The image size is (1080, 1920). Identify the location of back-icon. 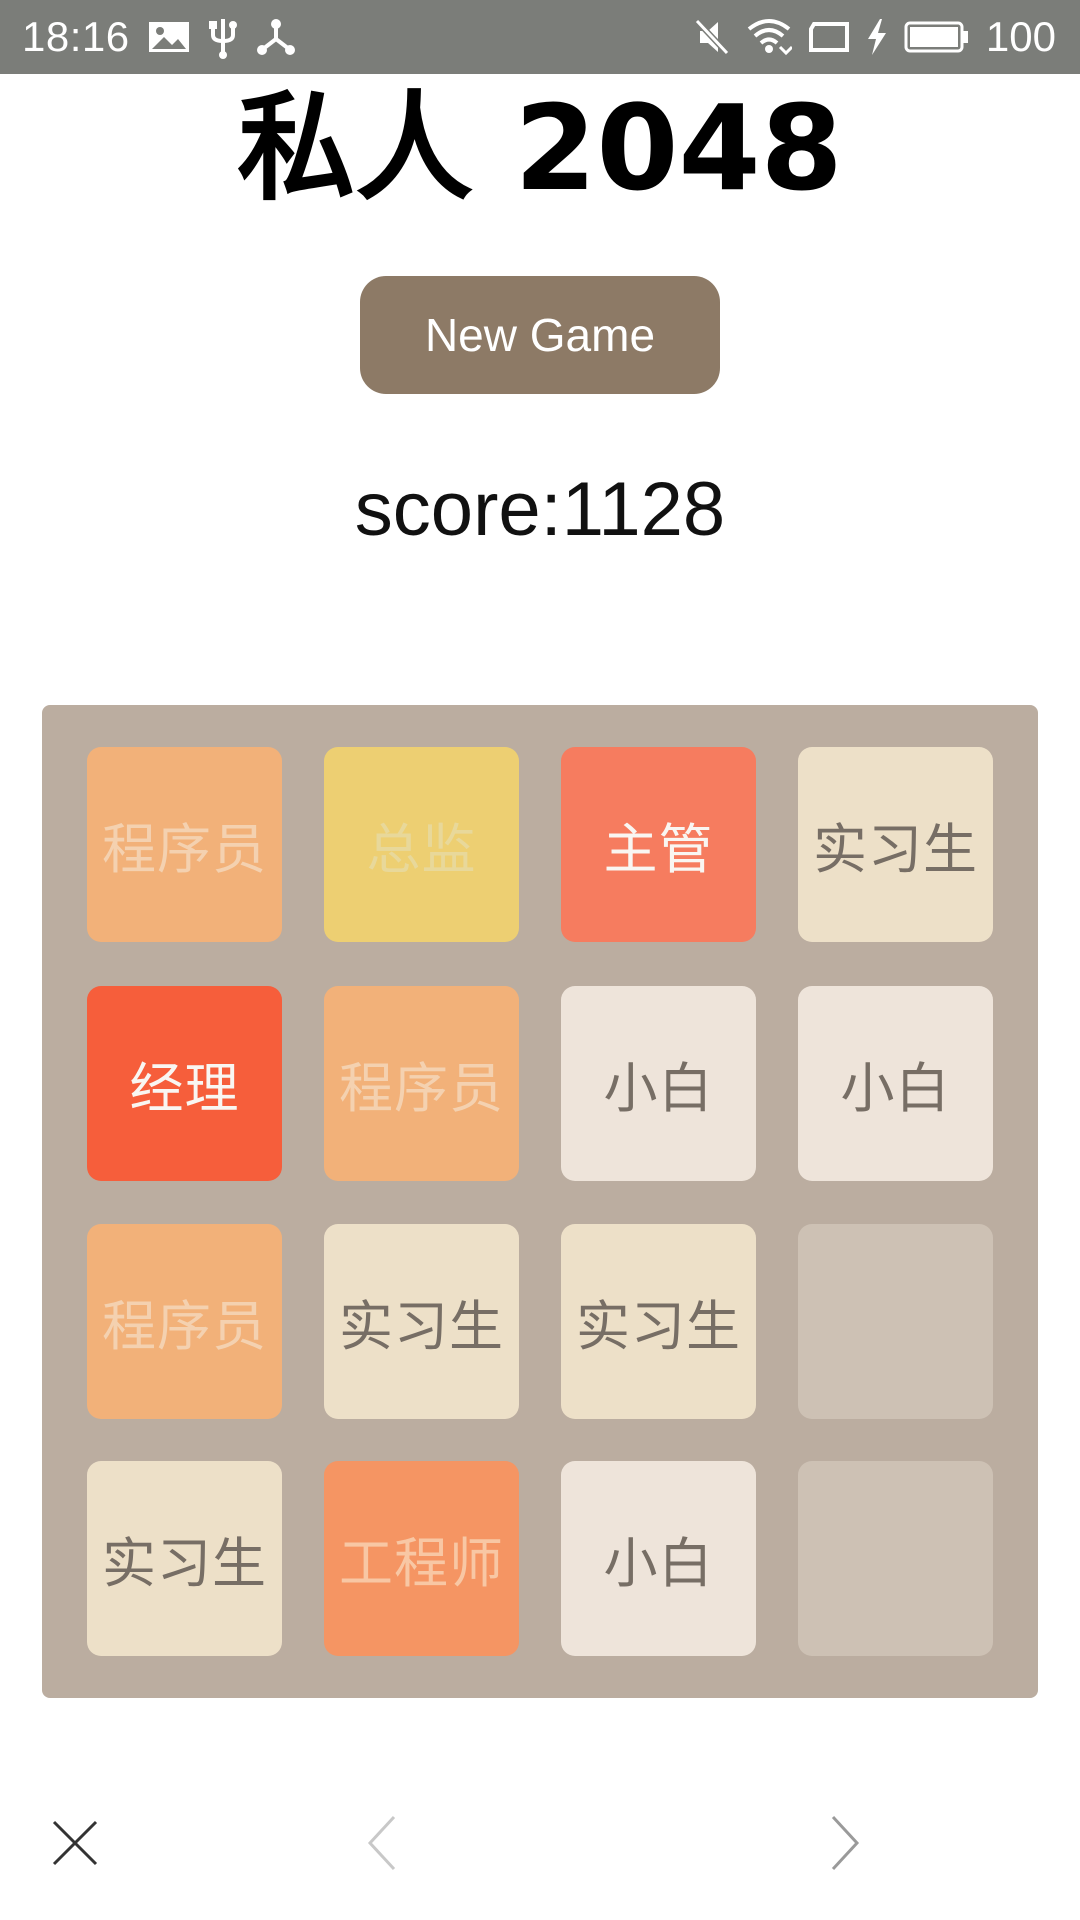
(382, 1845).